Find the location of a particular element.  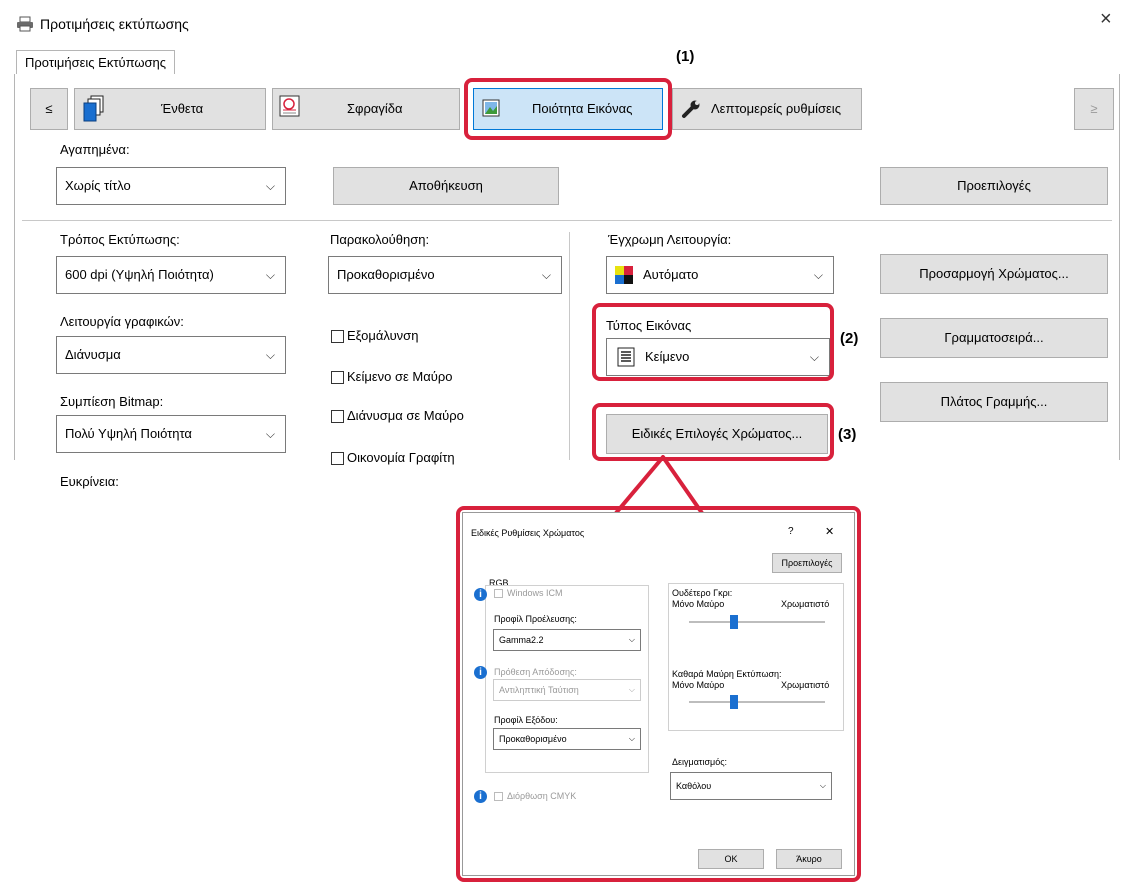

ribbon-prev-button: ≤ is located at coordinates (49, 109).